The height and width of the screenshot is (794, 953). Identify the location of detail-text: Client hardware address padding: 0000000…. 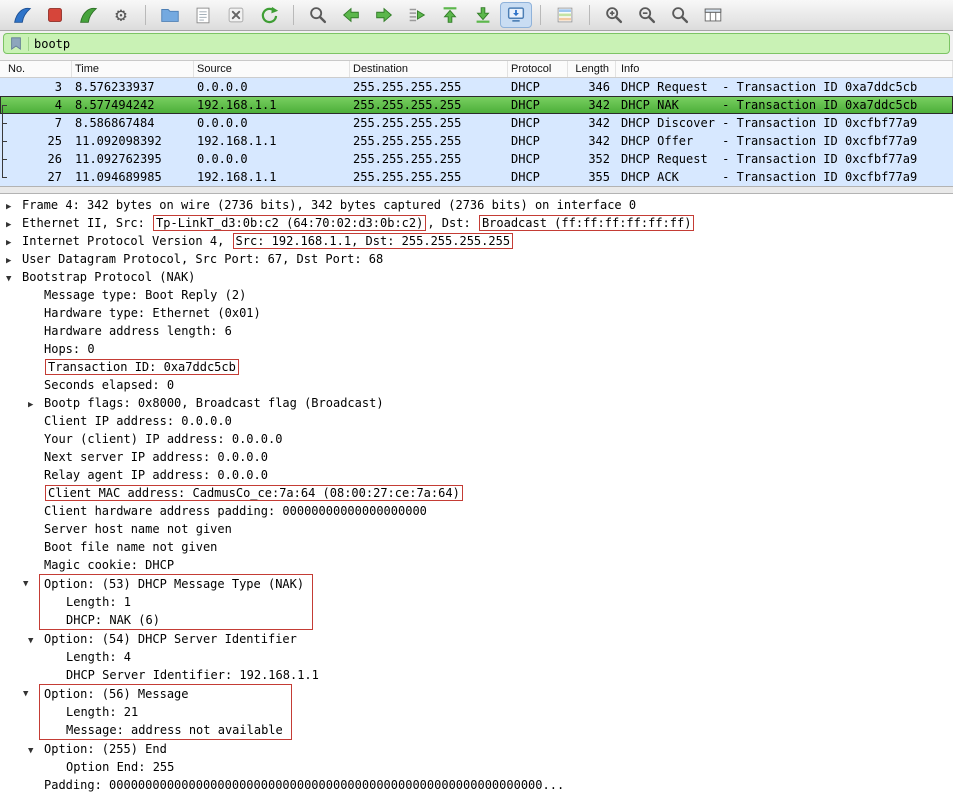
(235, 511).